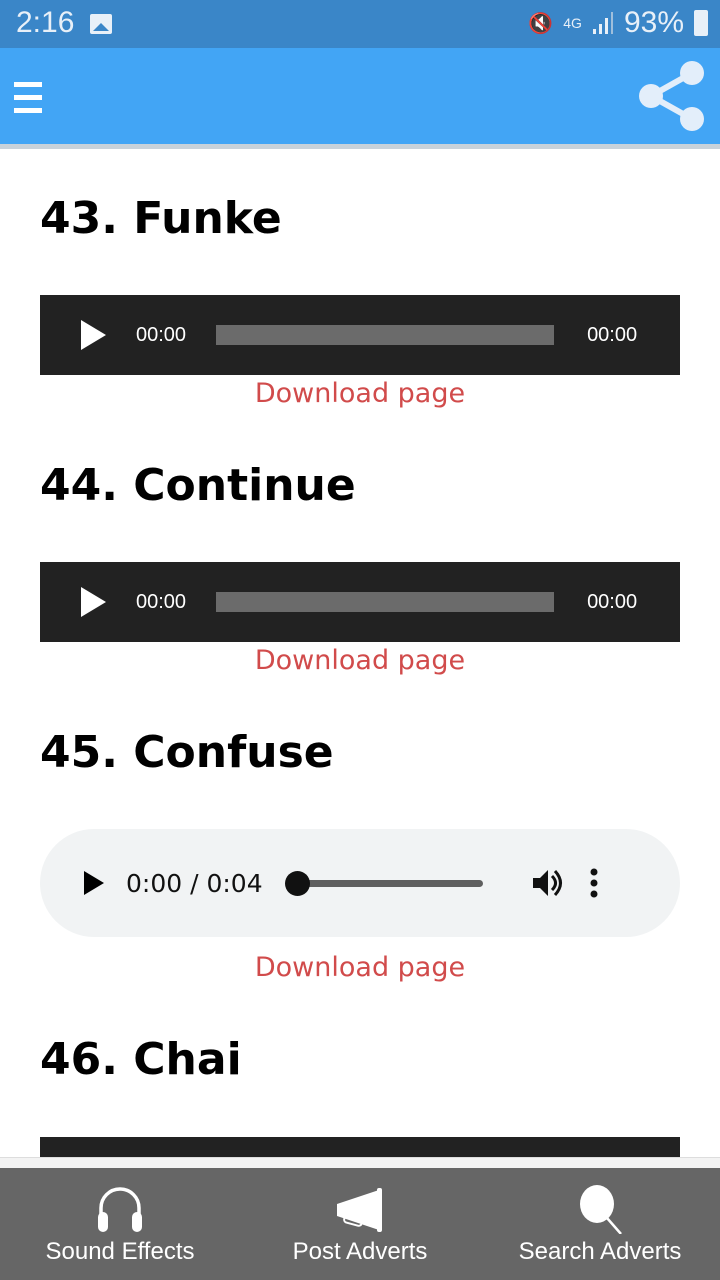 The width and height of the screenshot is (720, 1280). I want to click on battery-percent: 93%, so click(653, 22).